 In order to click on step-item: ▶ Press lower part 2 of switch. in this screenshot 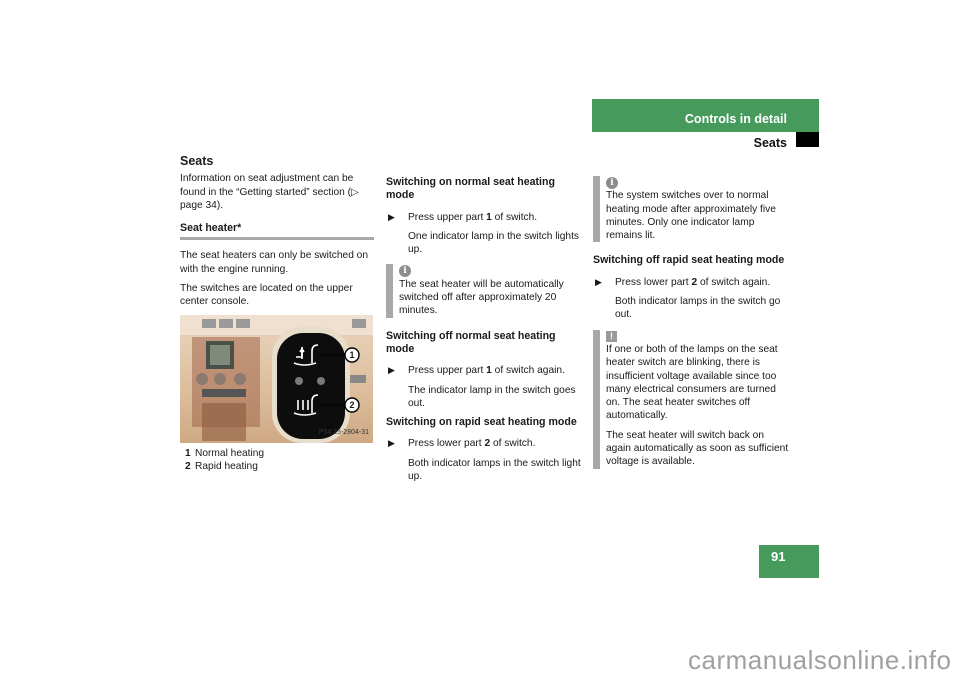, I will do `click(462, 444)`.